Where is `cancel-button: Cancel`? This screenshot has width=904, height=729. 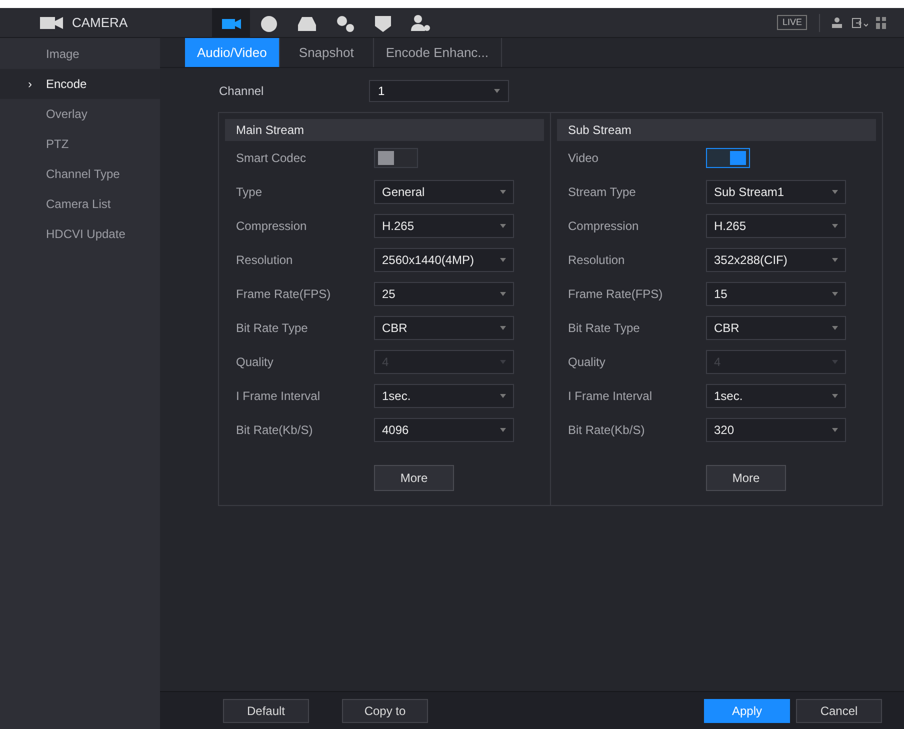 cancel-button: Cancel is located at coordinates (839, 710).